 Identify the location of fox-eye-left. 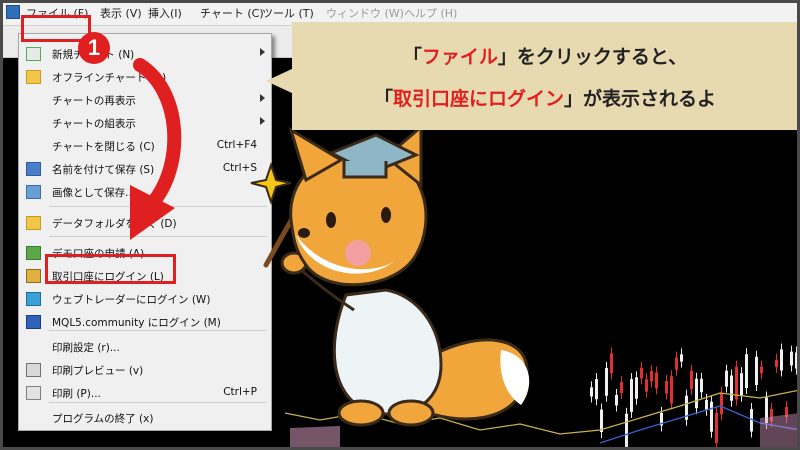
(331, 220).